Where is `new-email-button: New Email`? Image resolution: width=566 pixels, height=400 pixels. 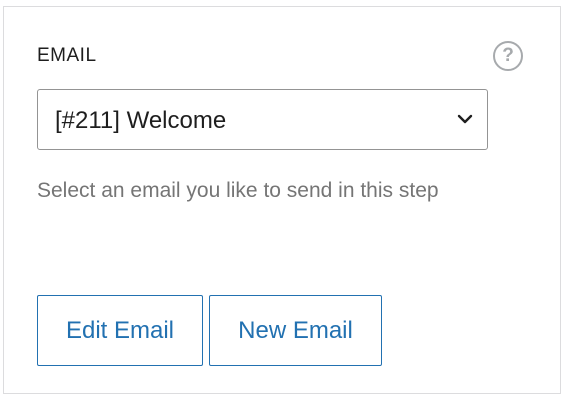
new-email-button: New Email is located at coordinates (295, 330).